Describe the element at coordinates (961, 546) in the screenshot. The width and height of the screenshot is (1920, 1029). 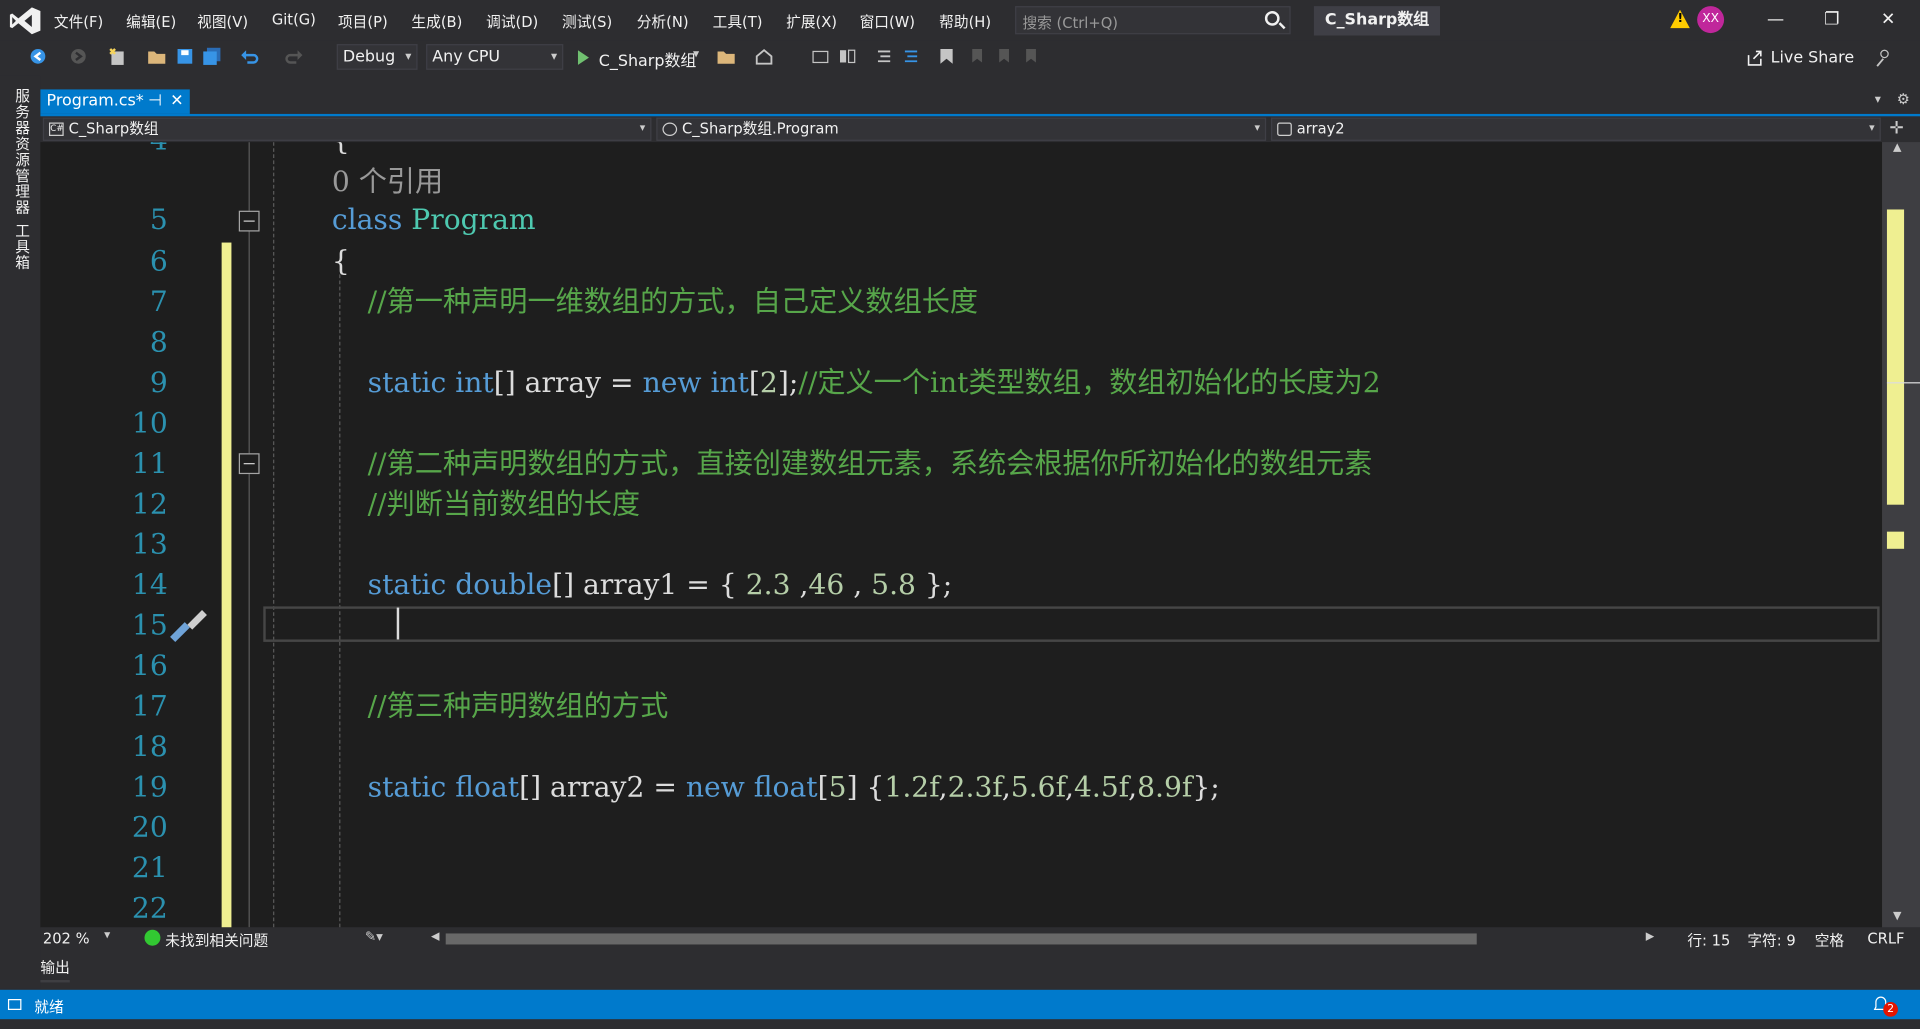
I see `code-line: 13` at that location.